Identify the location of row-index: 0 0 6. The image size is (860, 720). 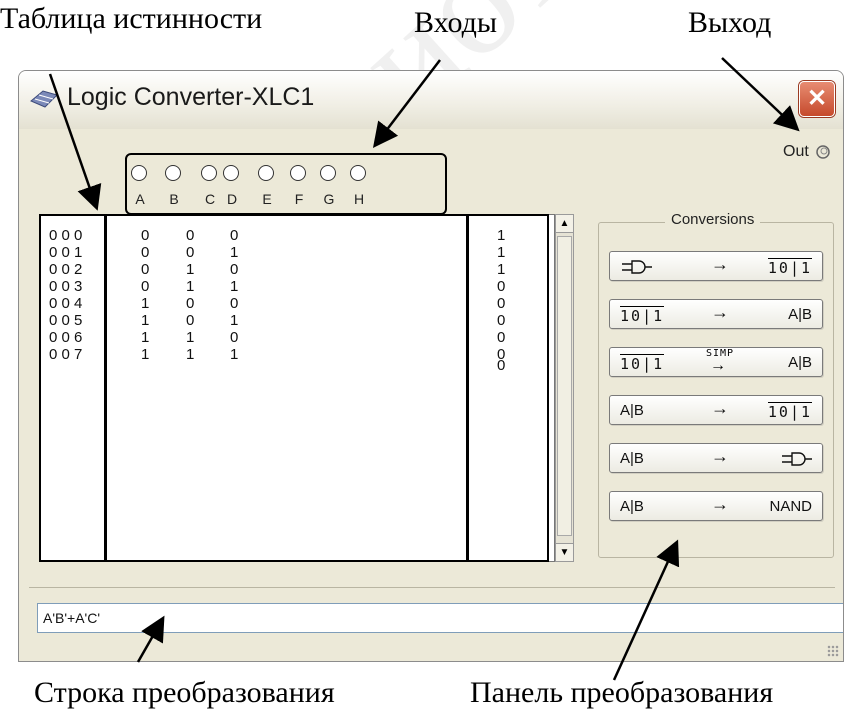
(66, 337).